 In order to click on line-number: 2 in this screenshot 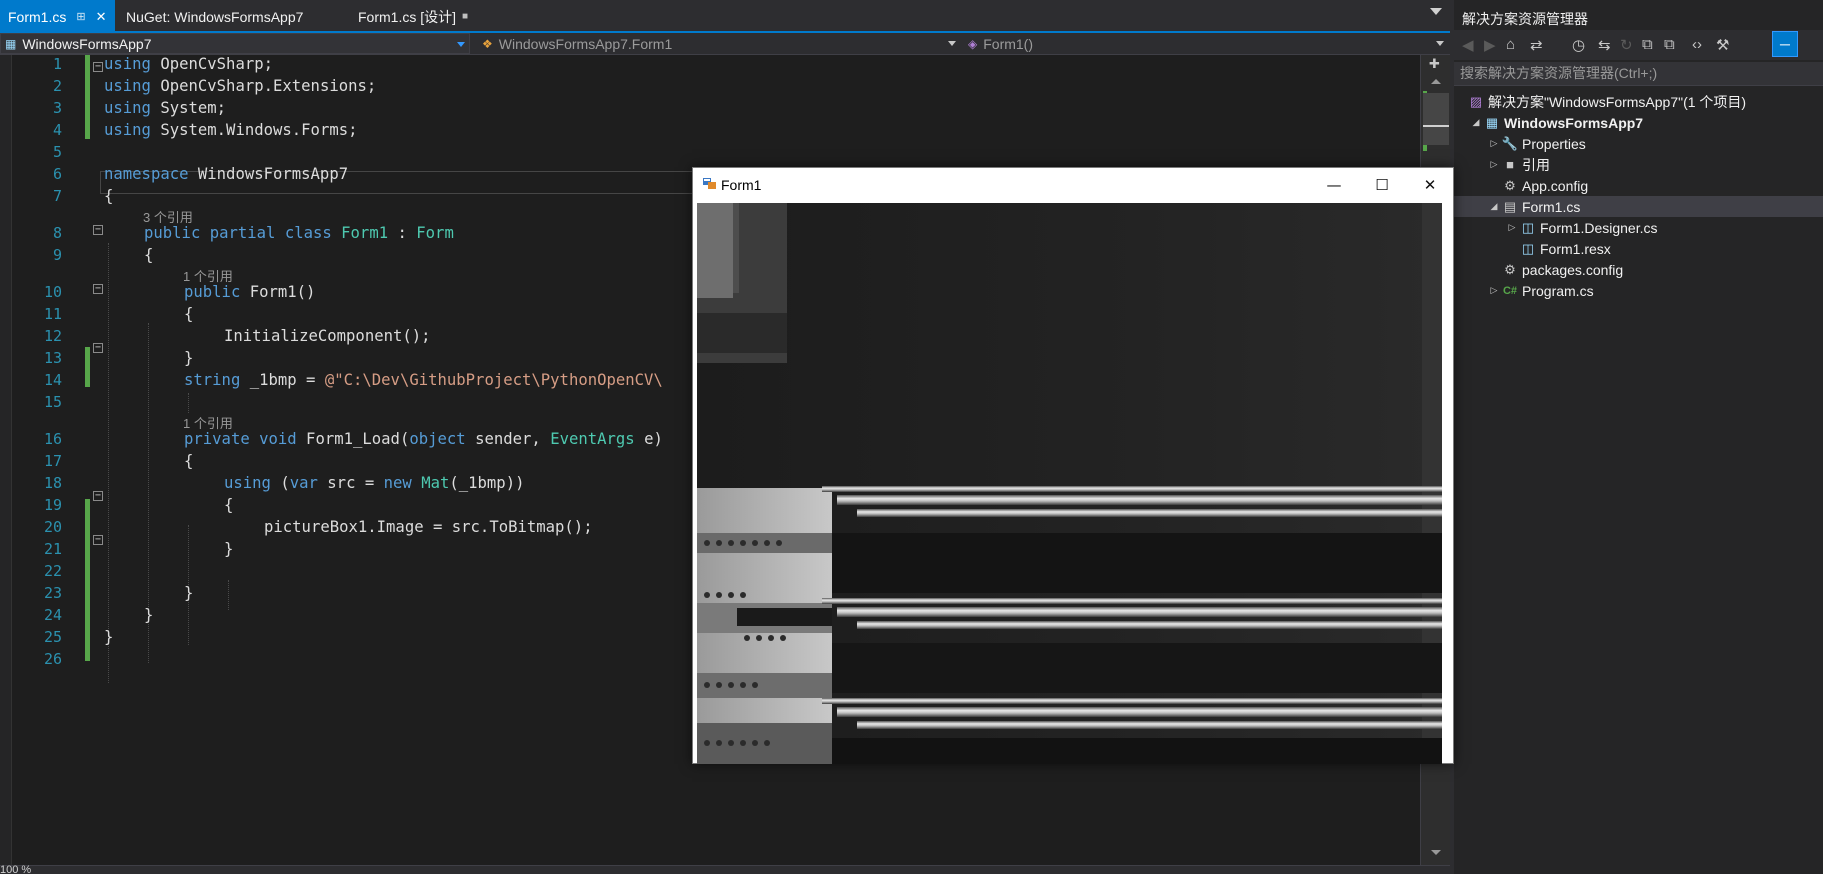, I will do `click(57, 86)`.